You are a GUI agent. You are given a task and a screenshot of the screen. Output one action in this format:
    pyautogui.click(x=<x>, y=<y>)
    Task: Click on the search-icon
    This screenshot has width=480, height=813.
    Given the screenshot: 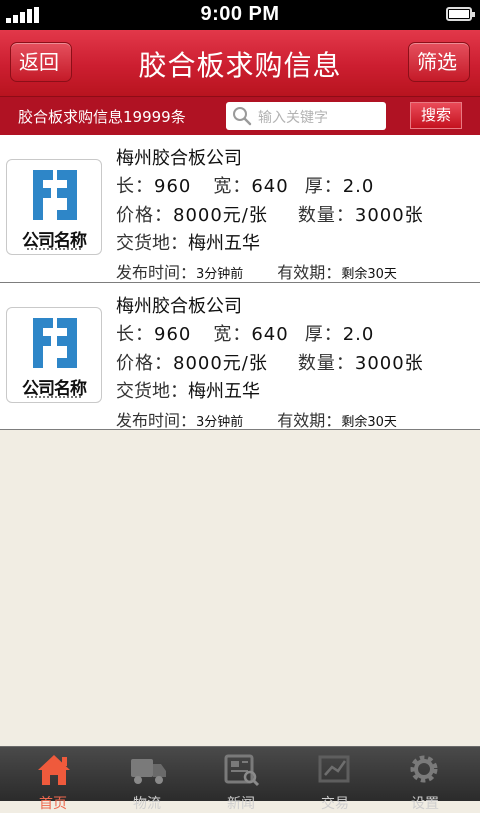 What is the action you would take?
    pyautogui.click(x=242, y=116)
    